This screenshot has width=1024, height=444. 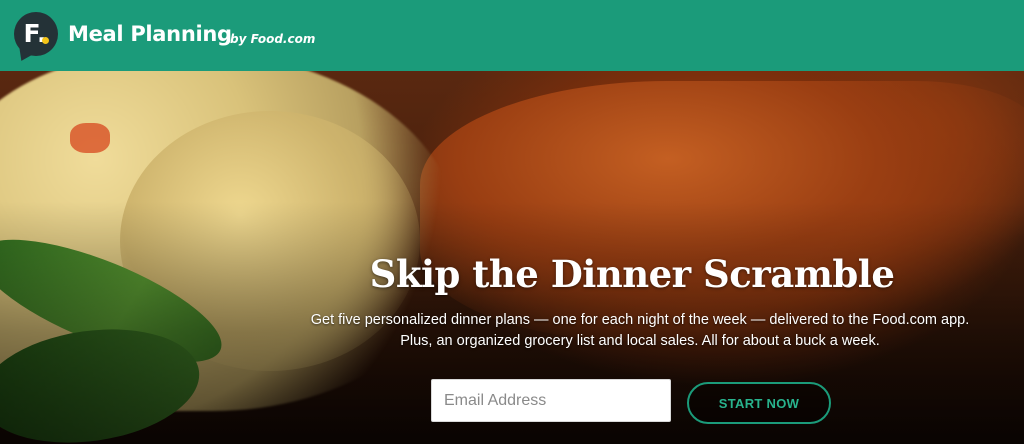 What do you see at coordinates (150, 34) in the screenshot?
I see `brand-name: Meal Planning` at bounding box center [150, 34].